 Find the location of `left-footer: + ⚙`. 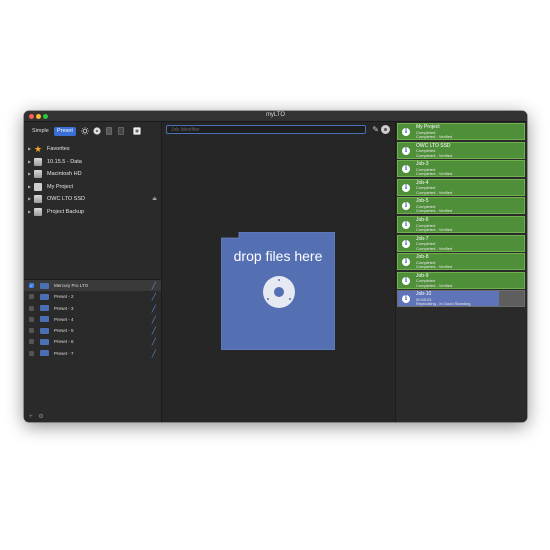

left-footer: + ⚙ is located at coordinates (36, 416).